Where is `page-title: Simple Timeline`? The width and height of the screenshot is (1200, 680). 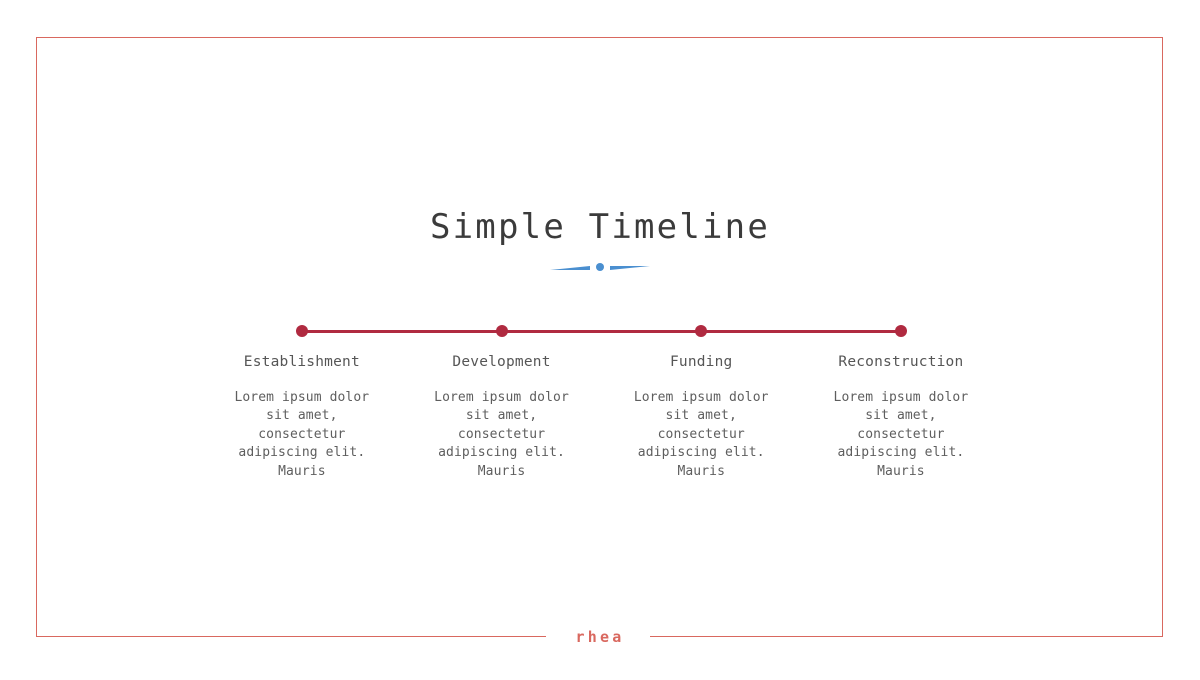 page-title: Simple Timeline is located at coordinates (600, 227).